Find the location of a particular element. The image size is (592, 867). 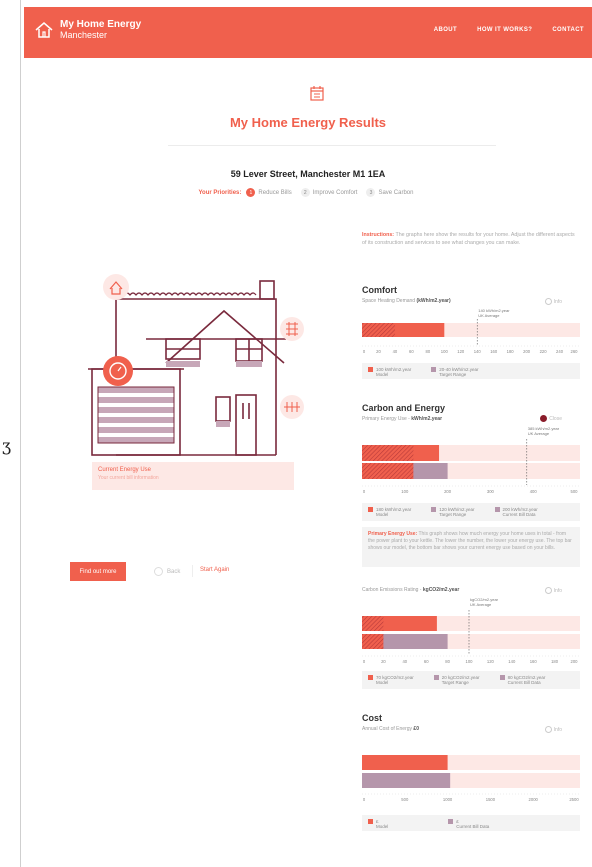

legend-target: 20-40 kWh/m2.year Target Range is located at coordinates (455, 372).